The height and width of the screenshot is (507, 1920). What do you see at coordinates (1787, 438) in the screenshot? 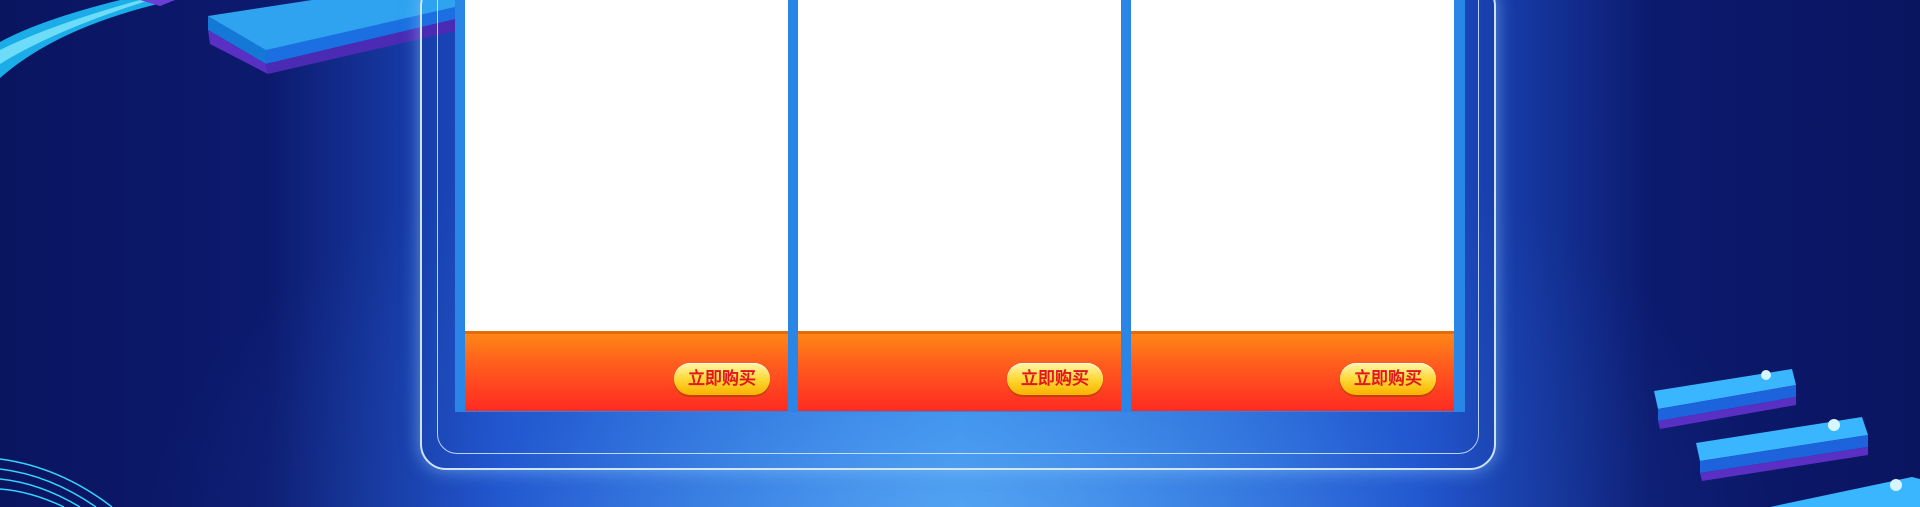
I see `decorative-blocks-bottom-right` at bounding box center [1787, 438].